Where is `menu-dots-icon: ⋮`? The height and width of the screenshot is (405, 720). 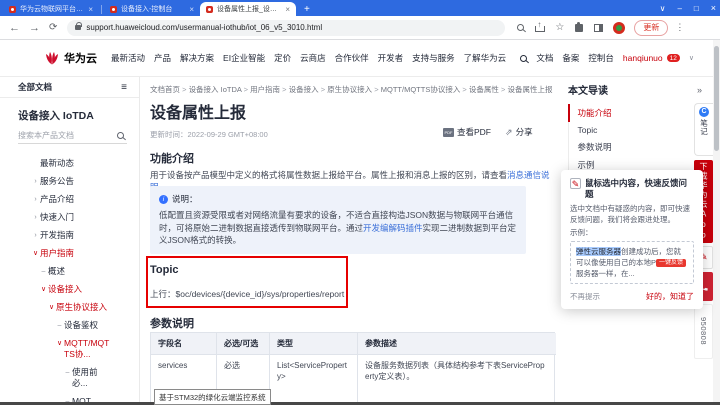
menu-dots-icon: ⋮ is located at coordinates (679, 27).